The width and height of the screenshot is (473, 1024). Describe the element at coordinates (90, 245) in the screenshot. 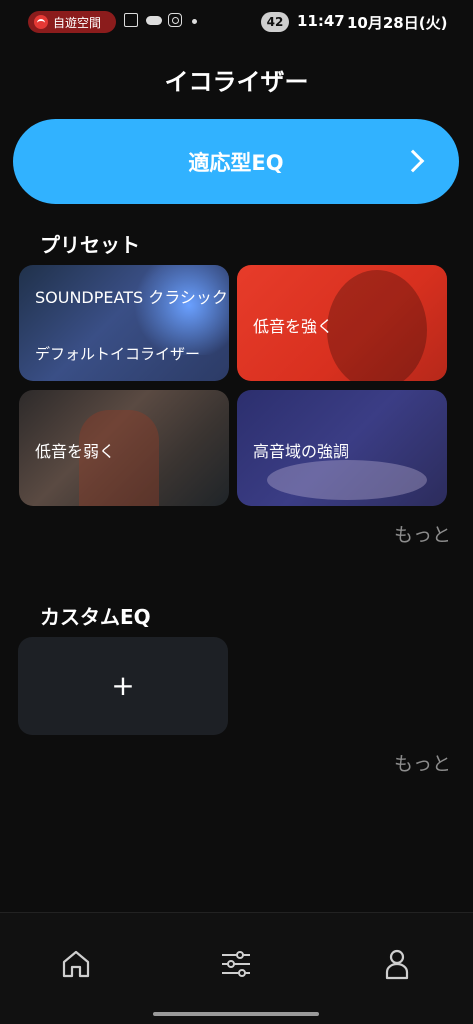

I see `presets-section-title: プリセット` at that location.